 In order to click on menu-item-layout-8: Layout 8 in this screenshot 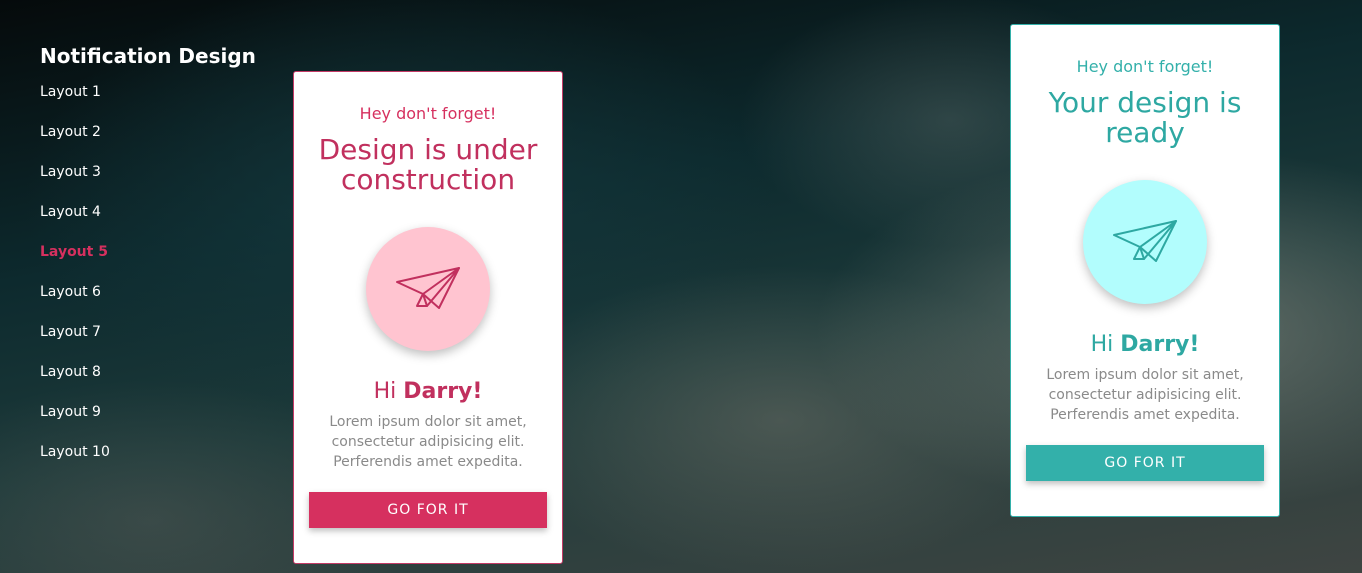, I will do `click(155, 382)`.